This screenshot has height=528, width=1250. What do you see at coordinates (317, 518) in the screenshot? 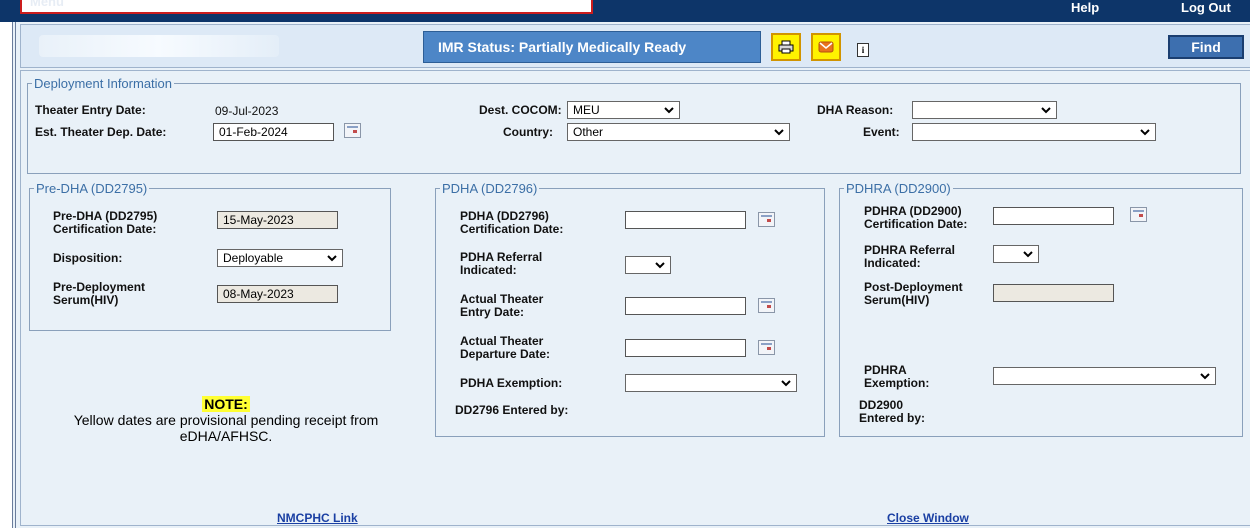
I see `nmcphc-link: NMCPHC Link` at bounding box center [317, 518].